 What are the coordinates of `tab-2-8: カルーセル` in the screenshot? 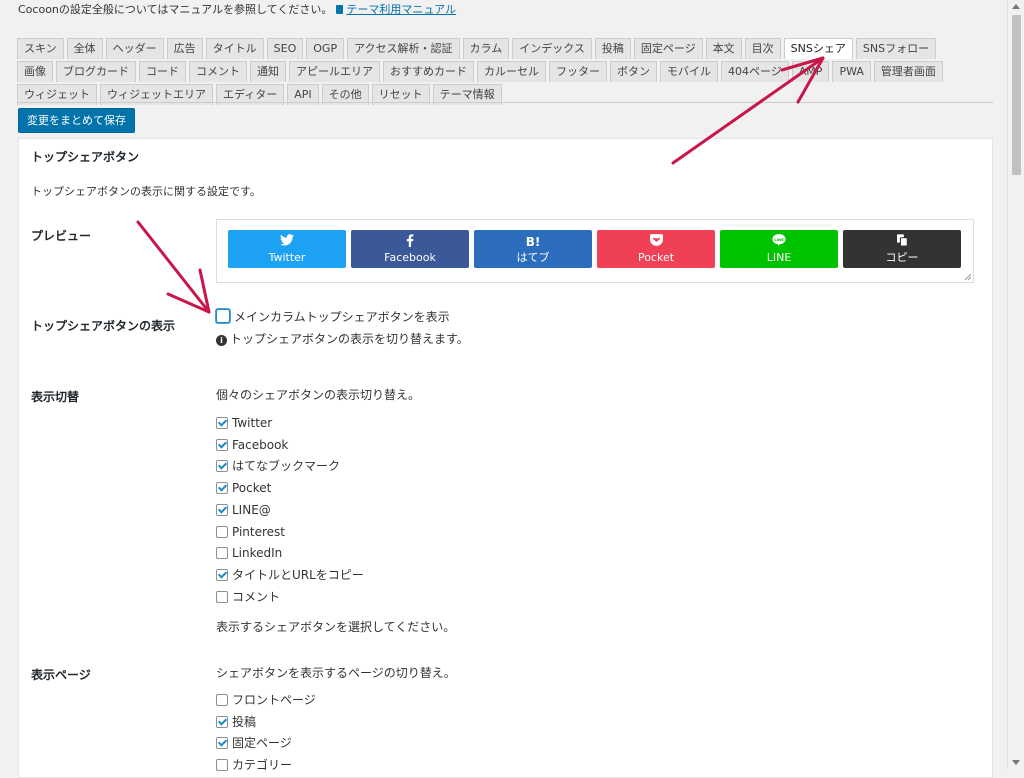 It's located at (511, 71).